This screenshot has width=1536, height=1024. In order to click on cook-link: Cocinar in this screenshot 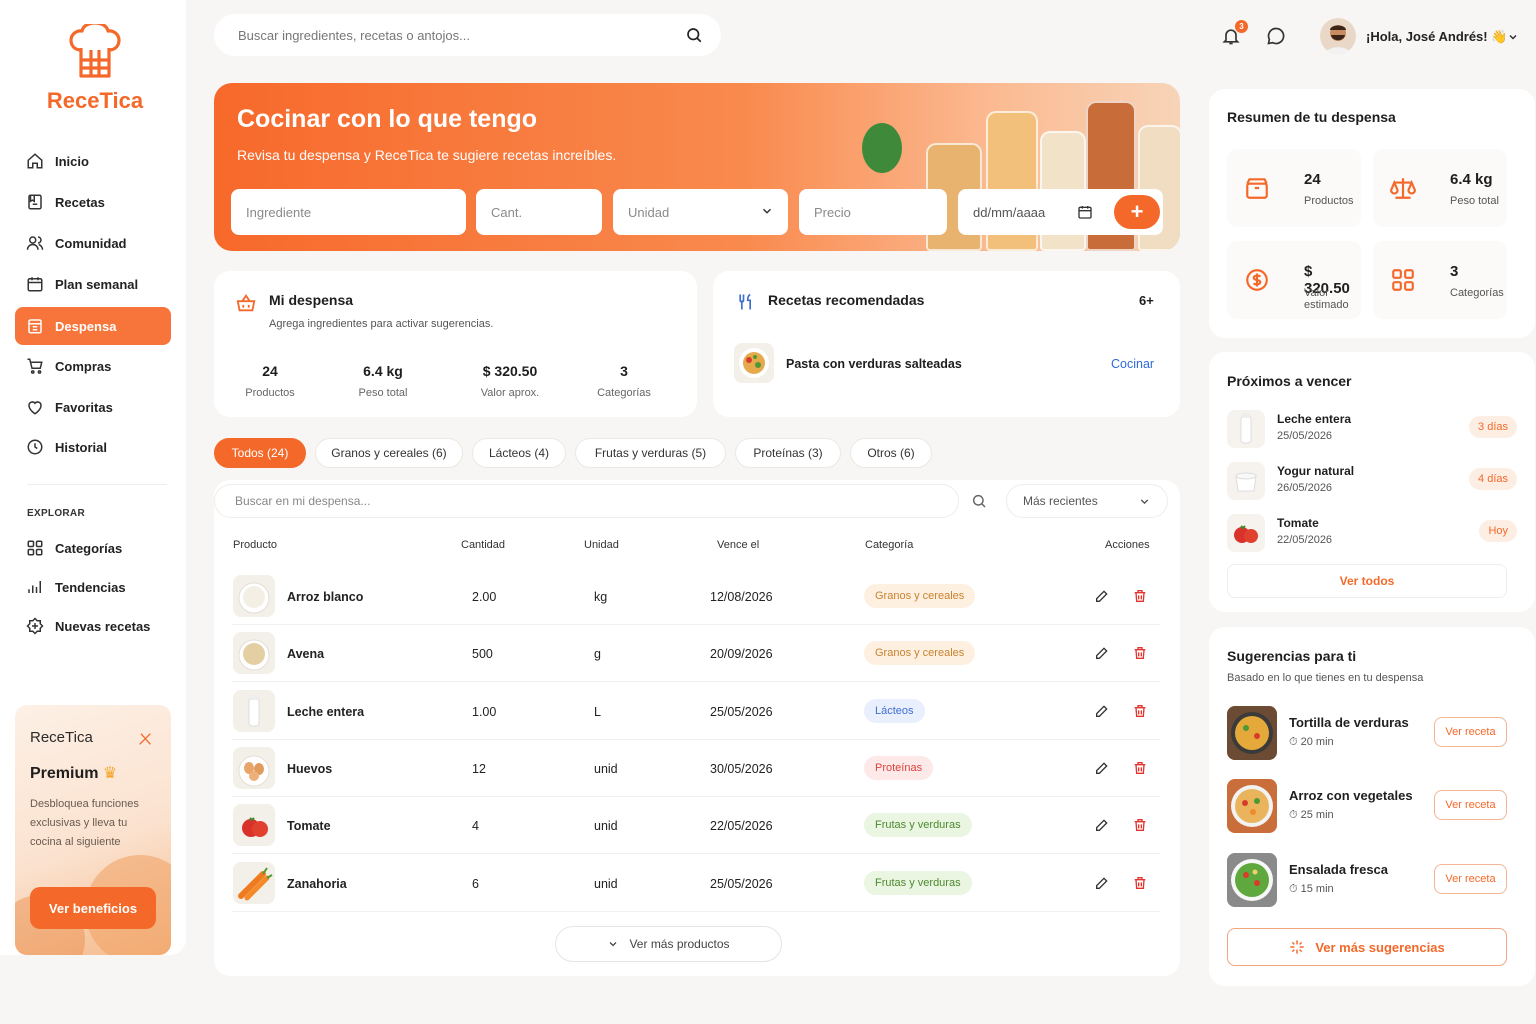, I will do `click(1132, 364)`.